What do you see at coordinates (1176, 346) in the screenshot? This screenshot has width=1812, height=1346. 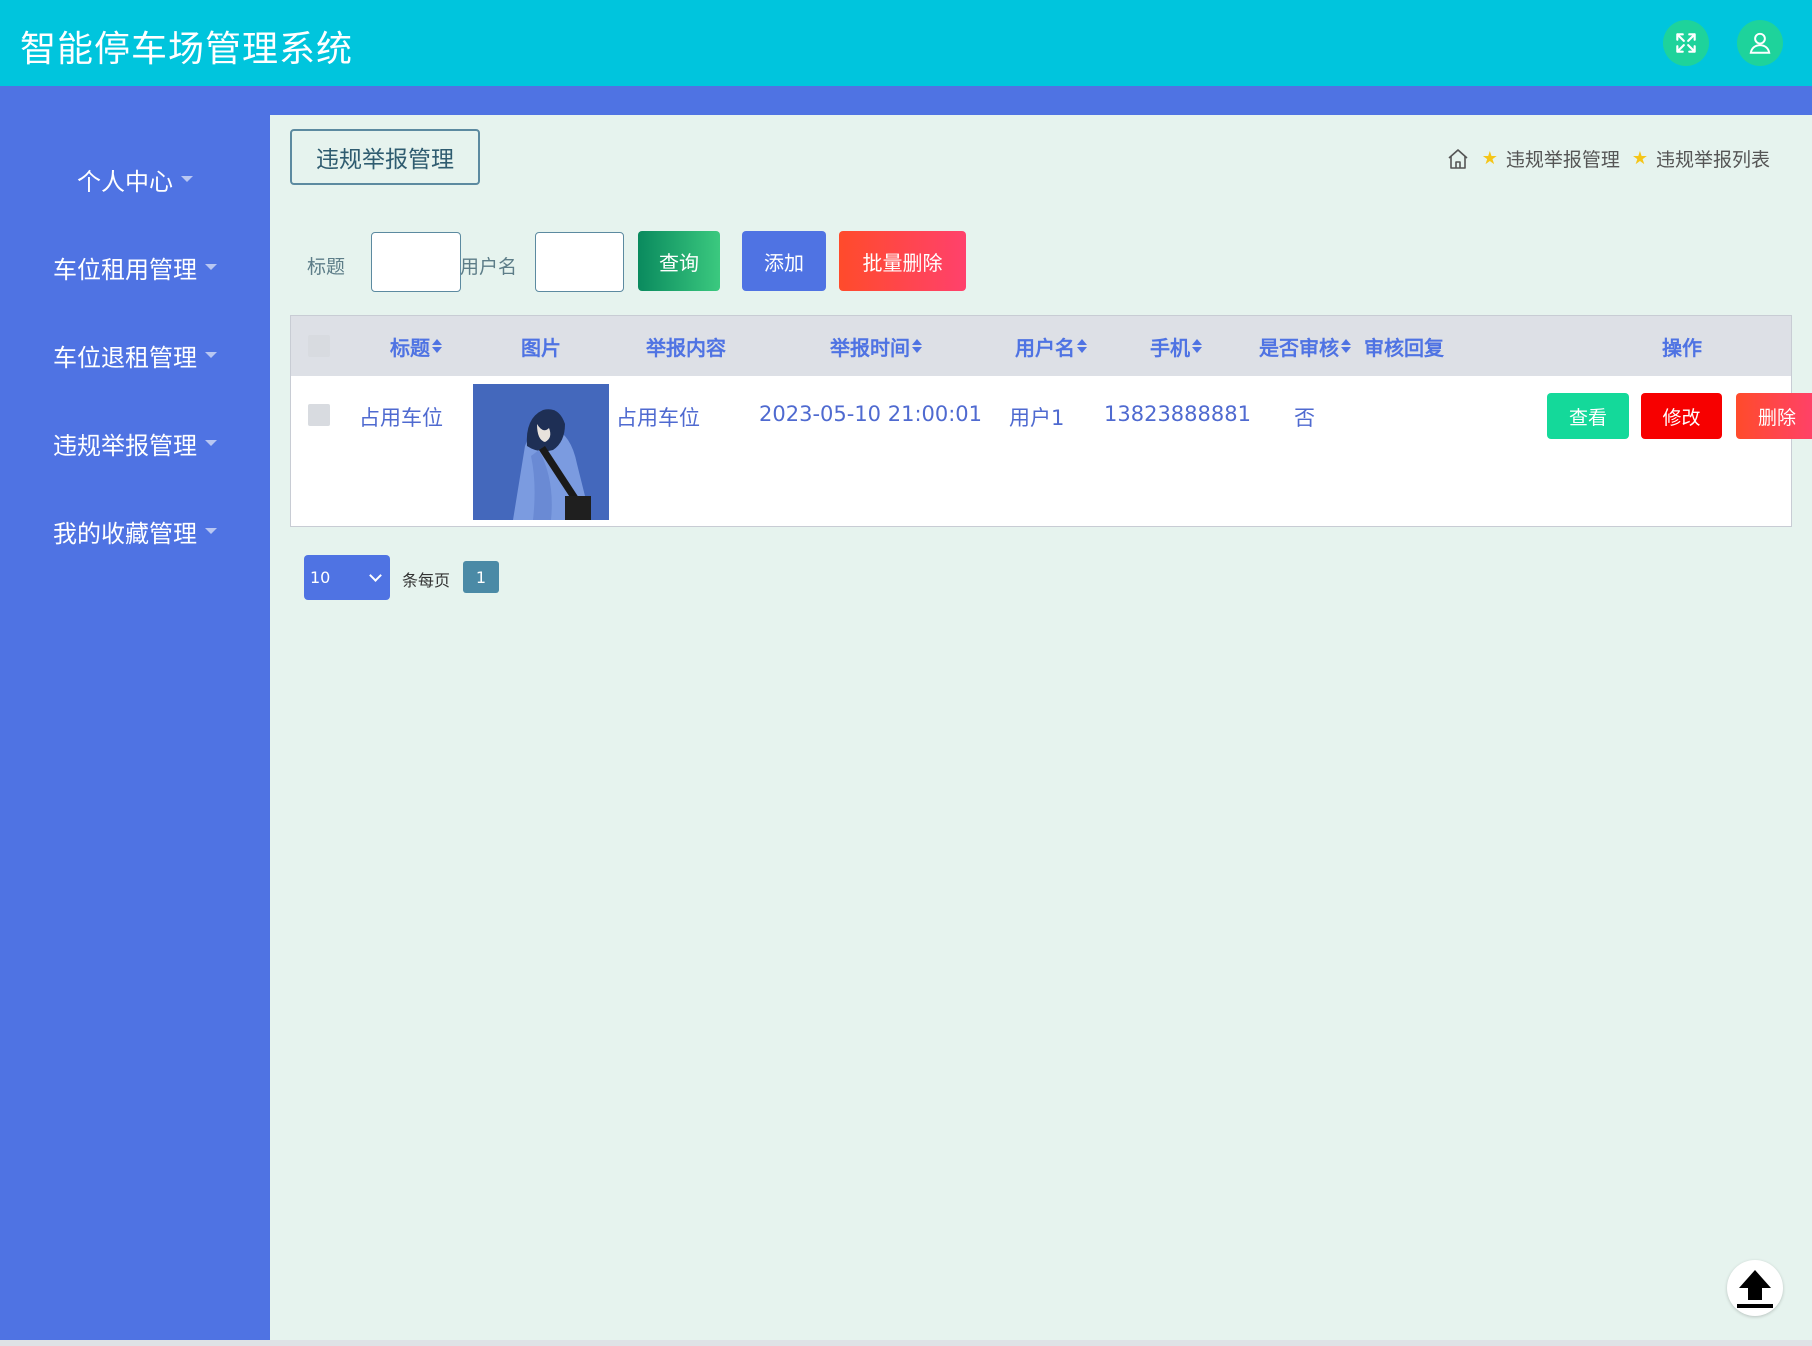 I see `column-header-phone: 手机` at bounding box center [1176, 346].